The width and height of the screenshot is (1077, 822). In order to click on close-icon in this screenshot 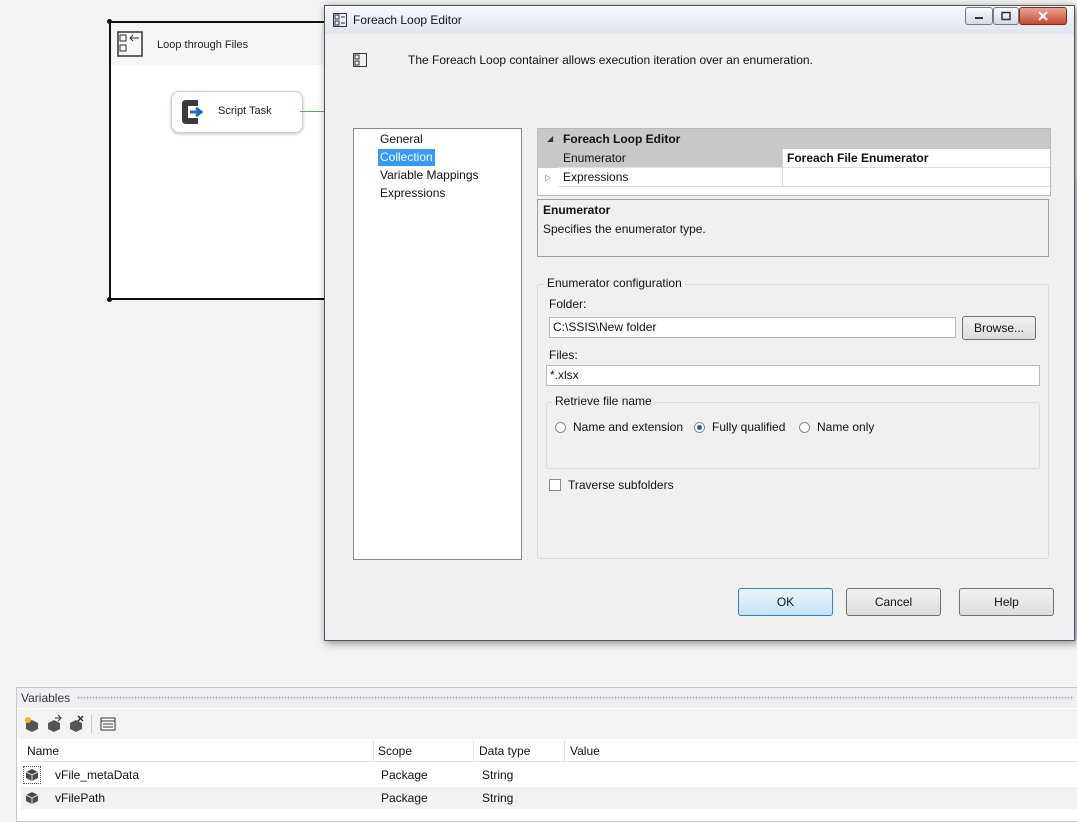, I will do `click(1043, 16)`.